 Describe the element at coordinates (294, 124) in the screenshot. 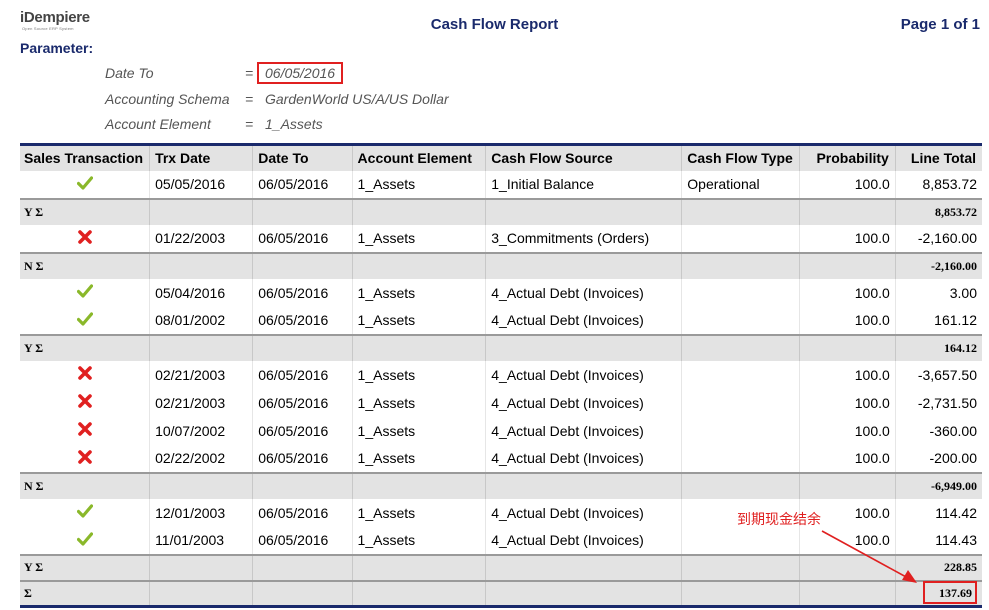

I see `param-value: 1_Assets` at that location.